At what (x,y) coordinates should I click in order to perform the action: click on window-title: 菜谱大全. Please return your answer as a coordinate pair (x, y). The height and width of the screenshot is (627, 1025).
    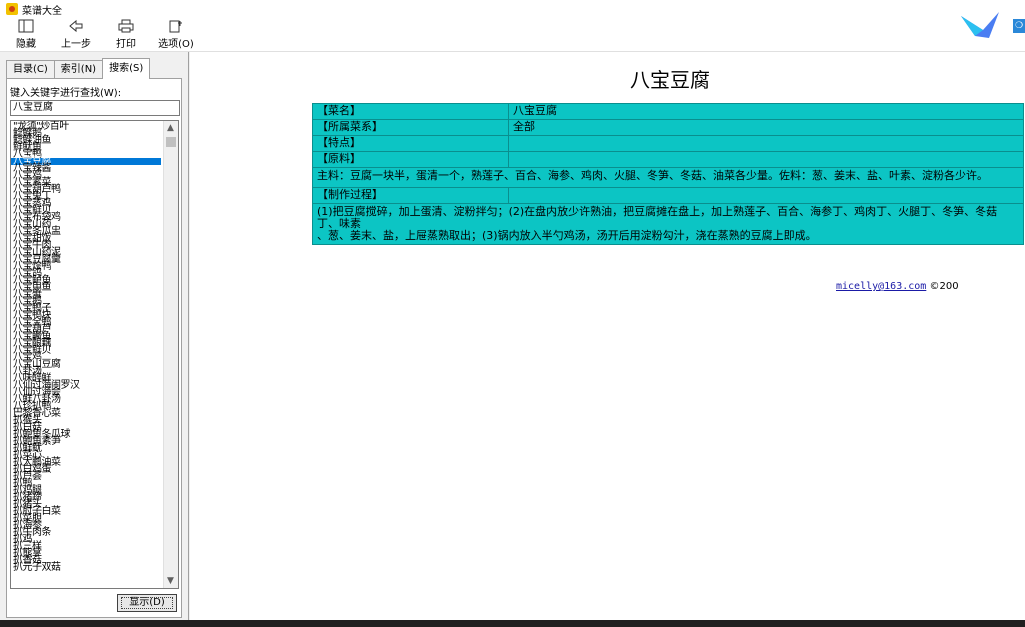
    Looking at the image, I should click on (42, 11).